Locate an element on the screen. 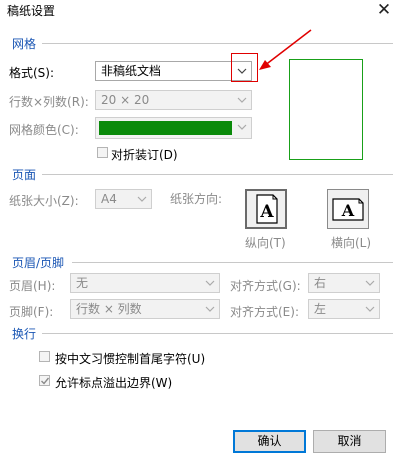  cjk-line-break-checkbox is located at coordinates (44, 356).